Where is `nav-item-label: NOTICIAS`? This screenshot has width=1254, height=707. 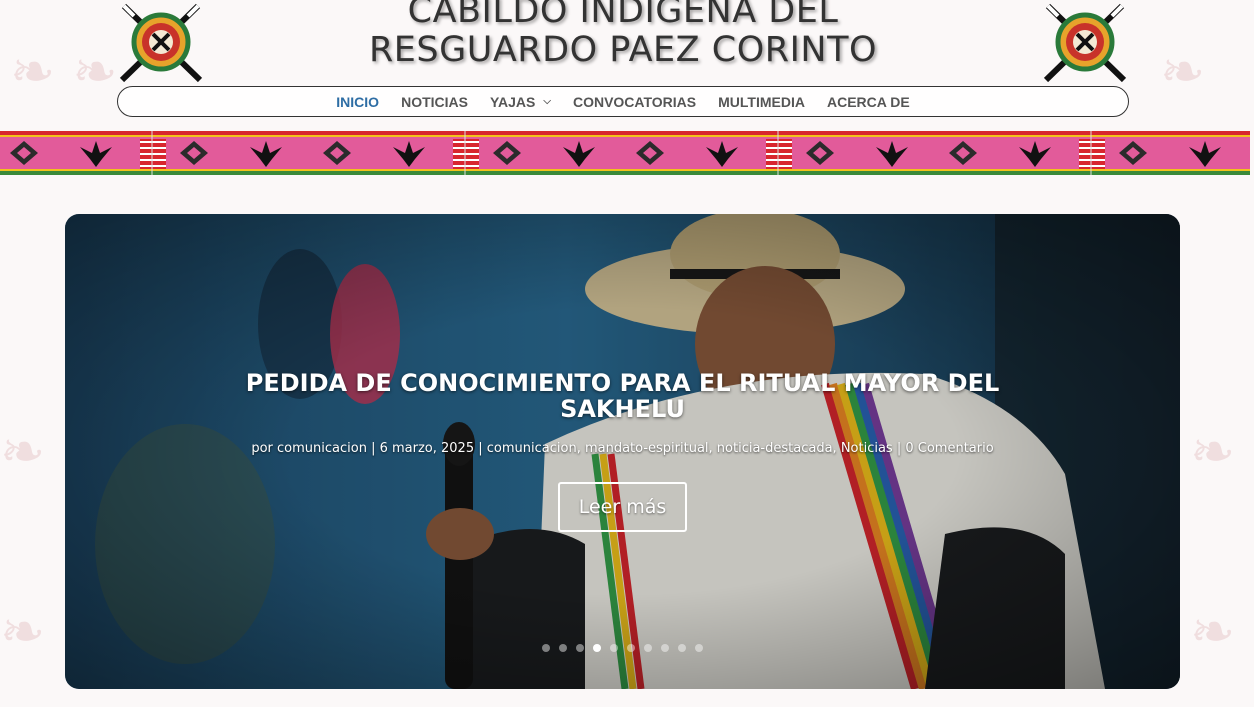 nav-item-label: NOTICIAS is located at coordinates (434, 101).